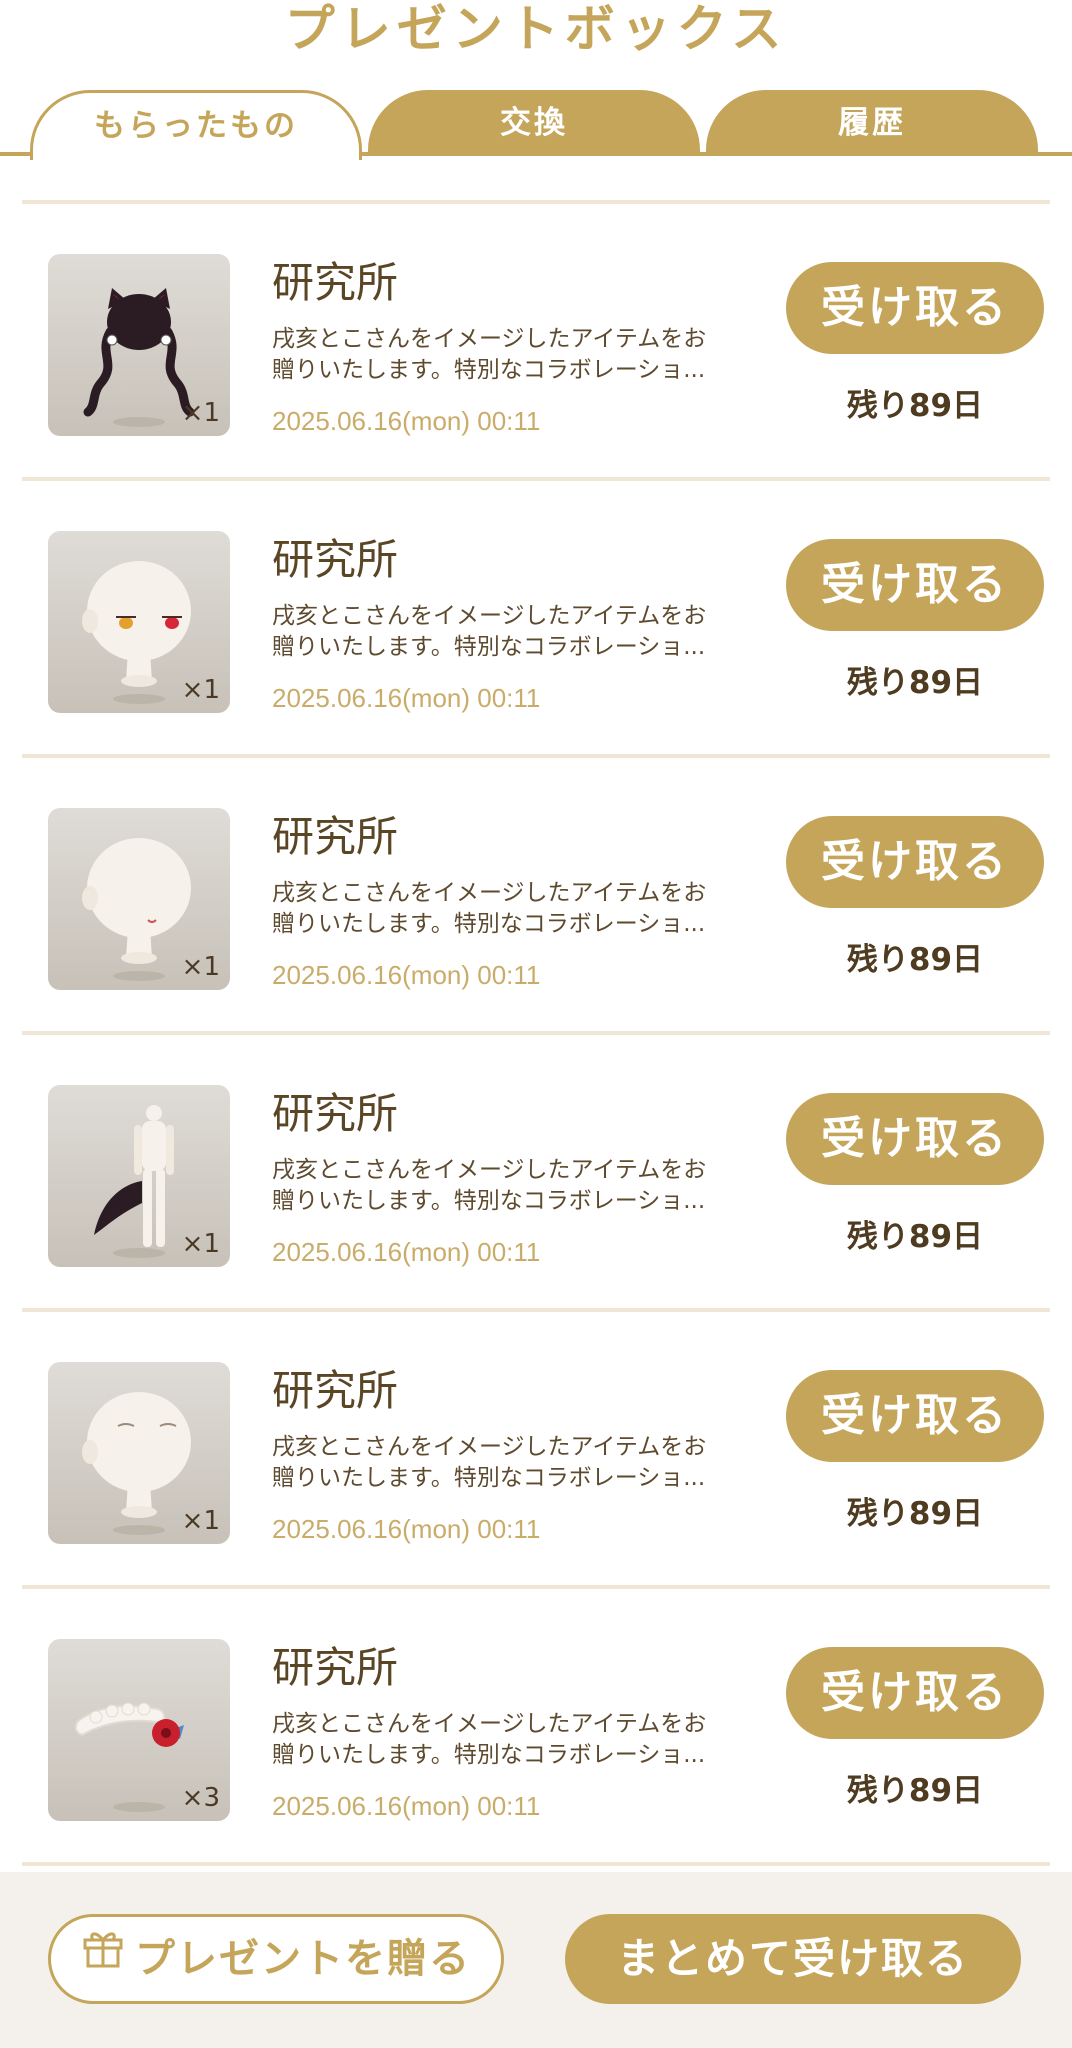 This screenshot has height=2048, width=1072. What do you see at coordinates (536, 1960) in the screenshot?
I see `footer-bar: プレゼントを贈る まとめて受け取る` at bounding box center [536, 1960].